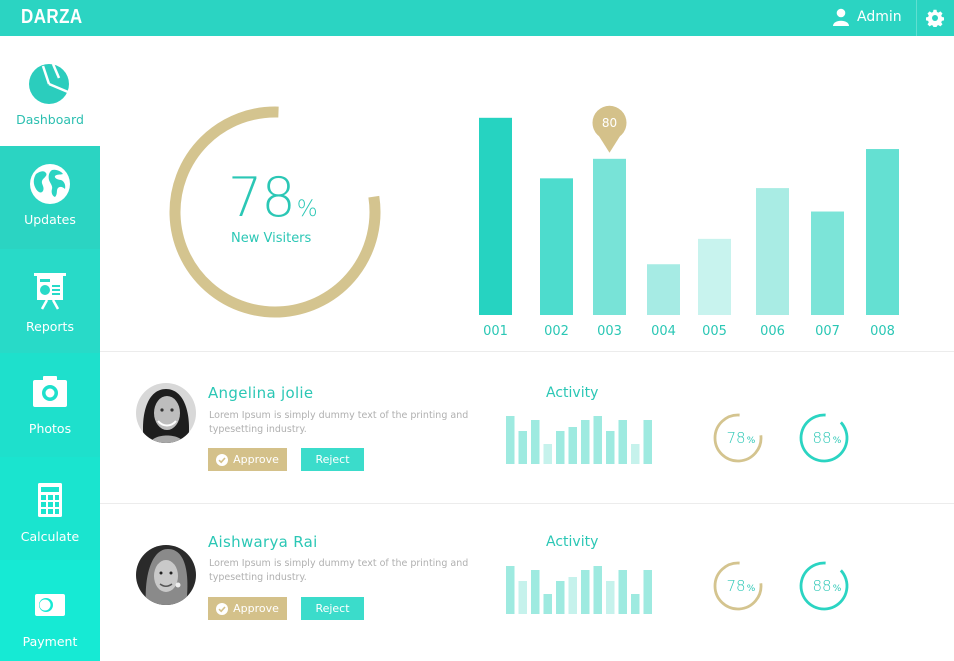  Describe the element at coordinates (609, 123) in the screenshot. I see `data-label: 80` at that location.